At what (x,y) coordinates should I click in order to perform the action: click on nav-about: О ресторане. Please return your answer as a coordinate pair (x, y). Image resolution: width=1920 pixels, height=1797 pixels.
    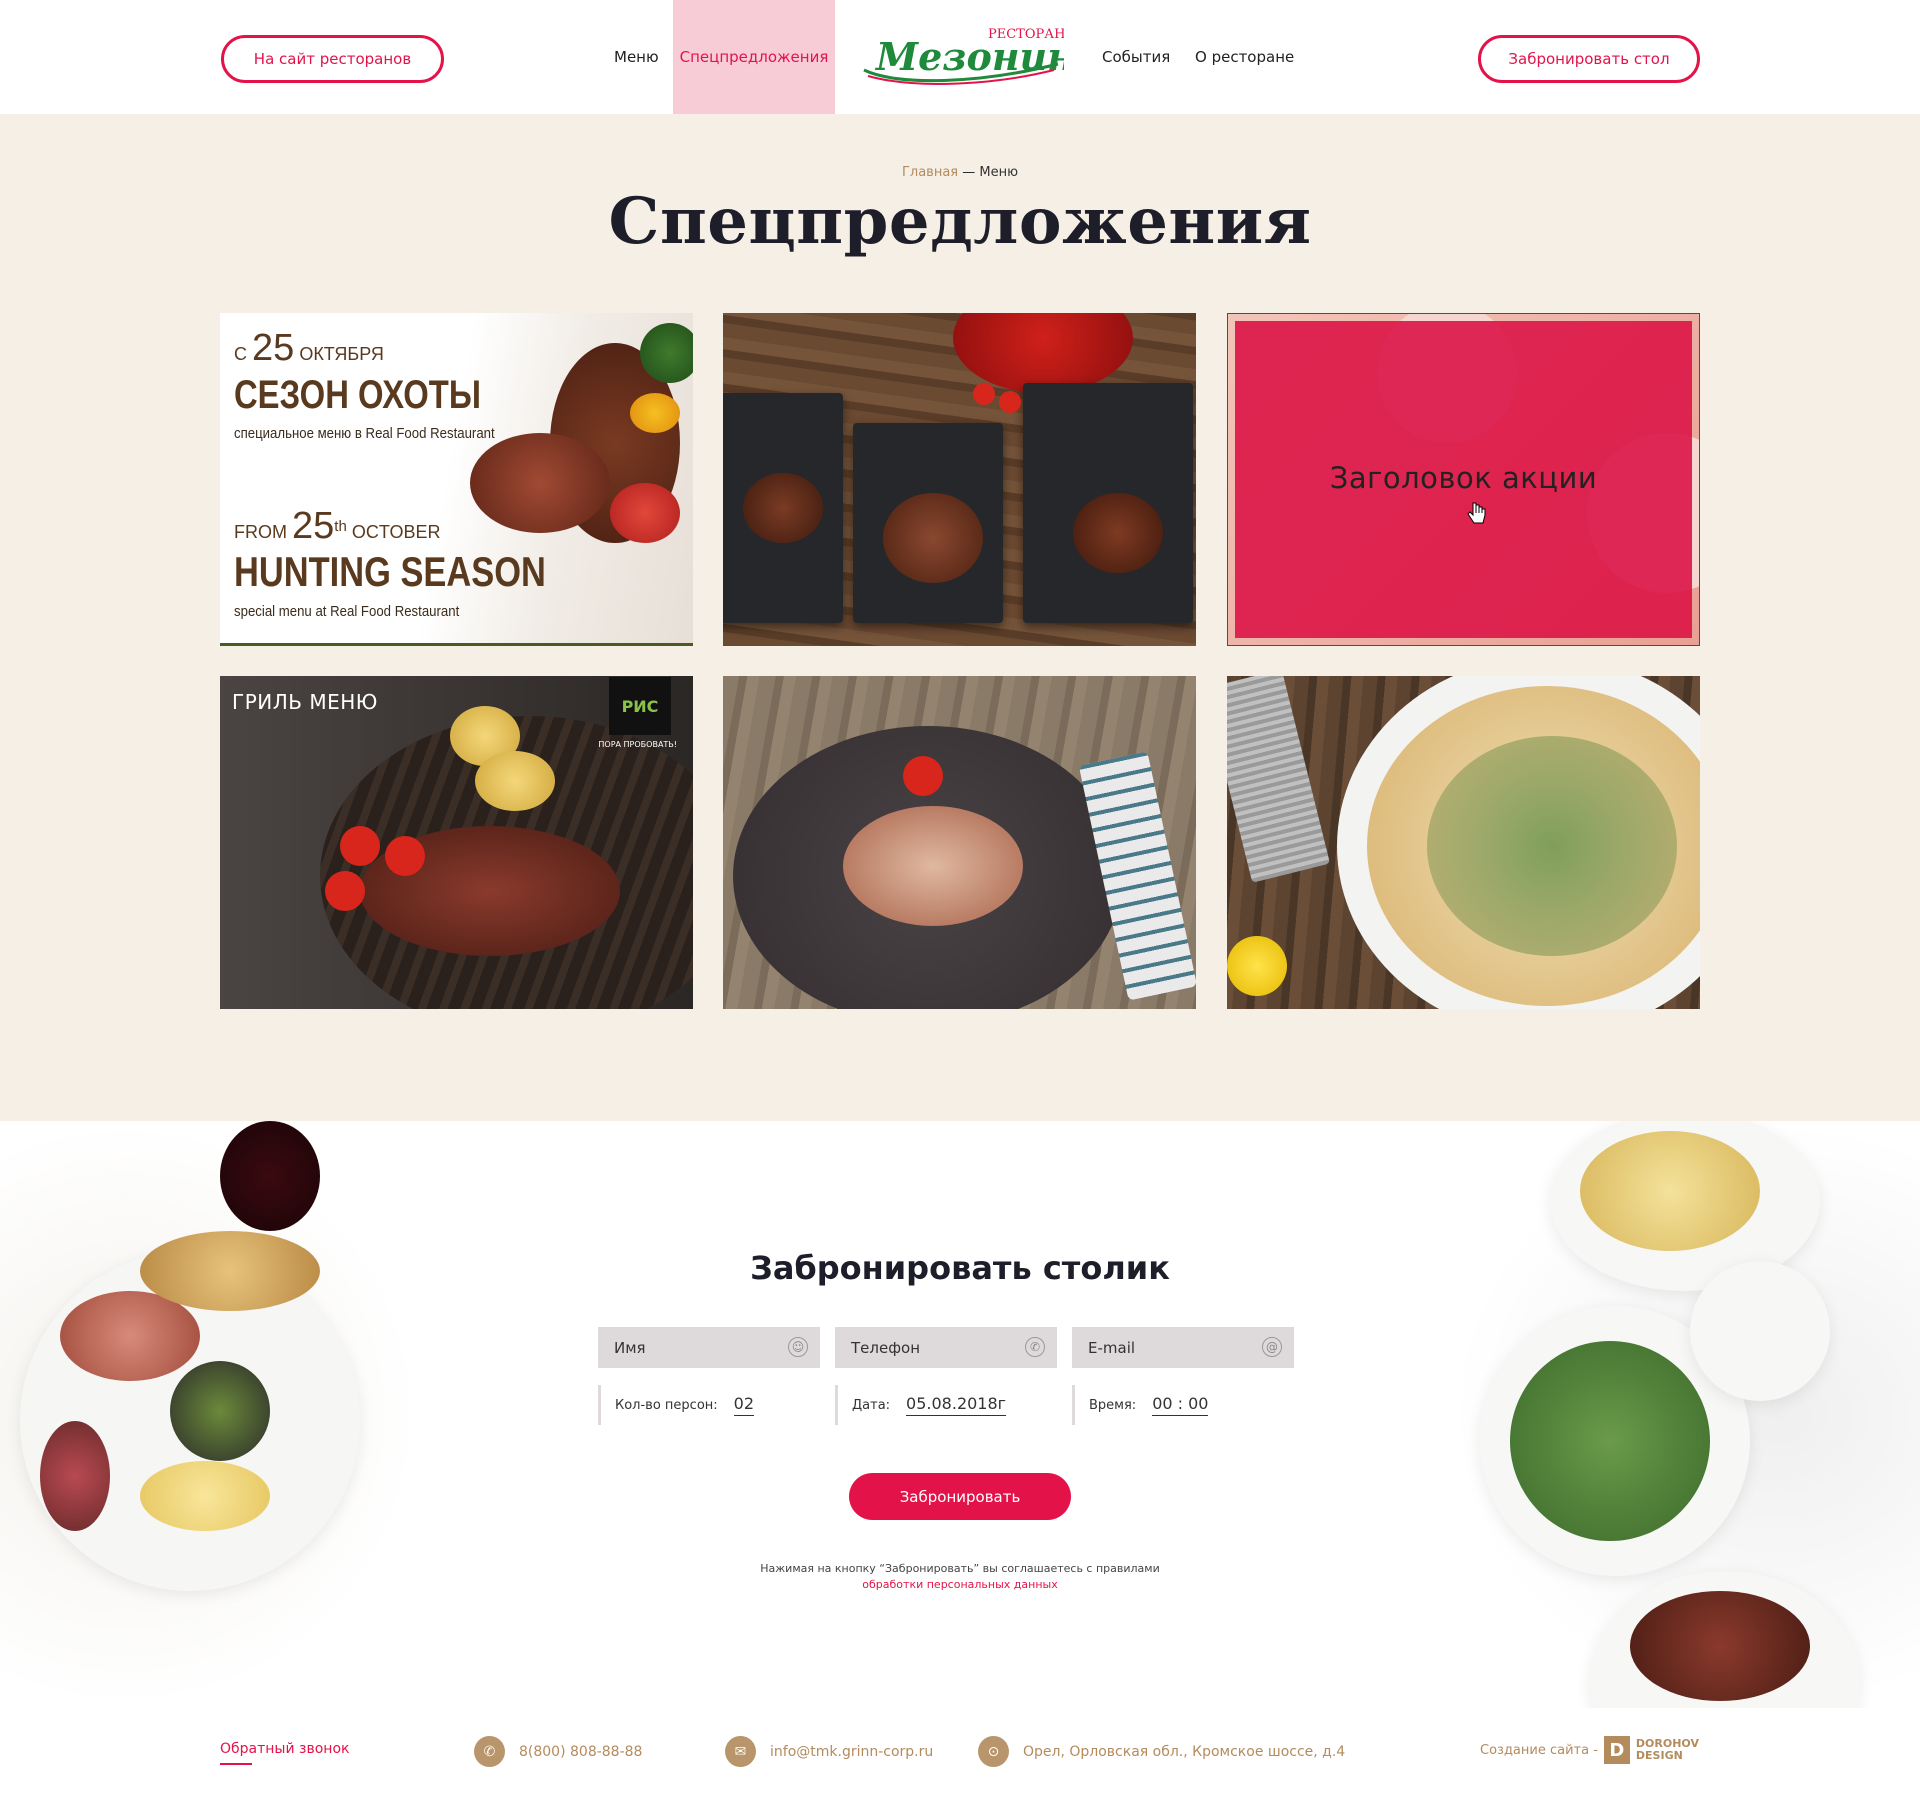
    Looking at the image, I should click on (1244, 57).